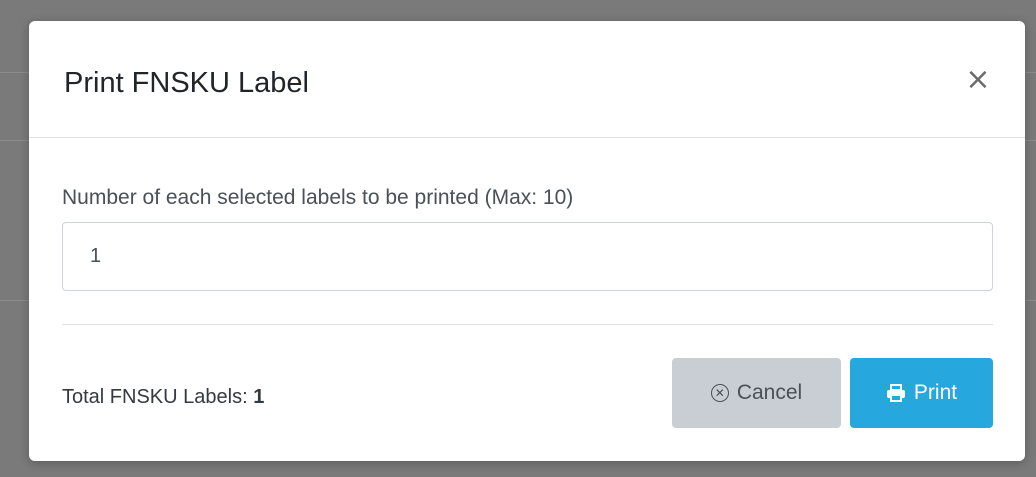 Image resolution: width=1036 pixels, height=477 pixels. What do you see at coordinates (935, 392) in the screenshot?
I see `print-button-label: Print` at bounding box center [935, 392].